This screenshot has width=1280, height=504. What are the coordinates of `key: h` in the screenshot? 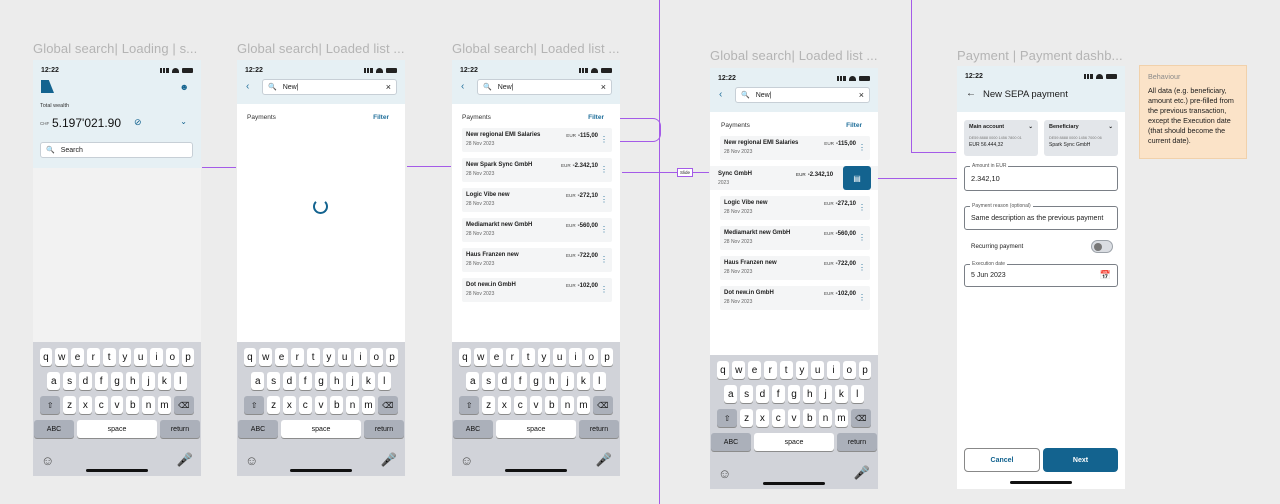 It's located at (337, 381).